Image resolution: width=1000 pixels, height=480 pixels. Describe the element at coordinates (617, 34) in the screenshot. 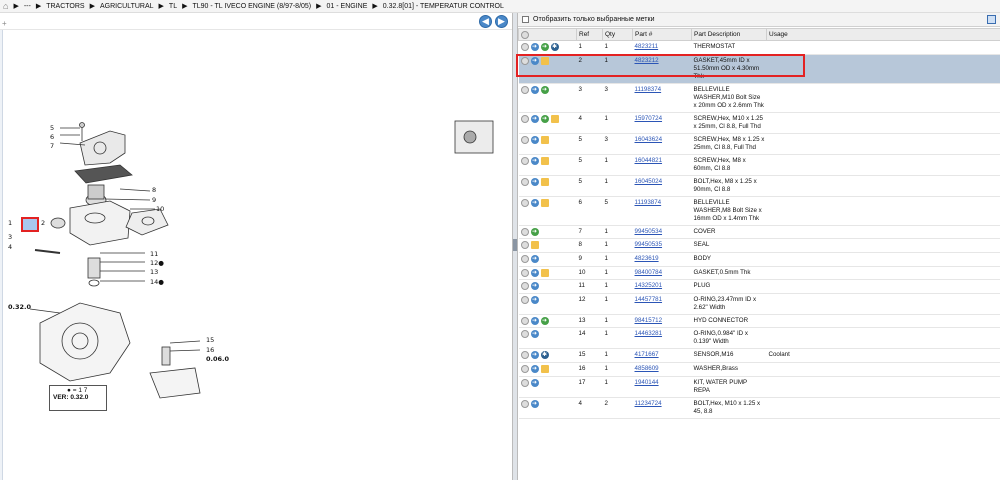

I see `column-qty: Qty` at that location.